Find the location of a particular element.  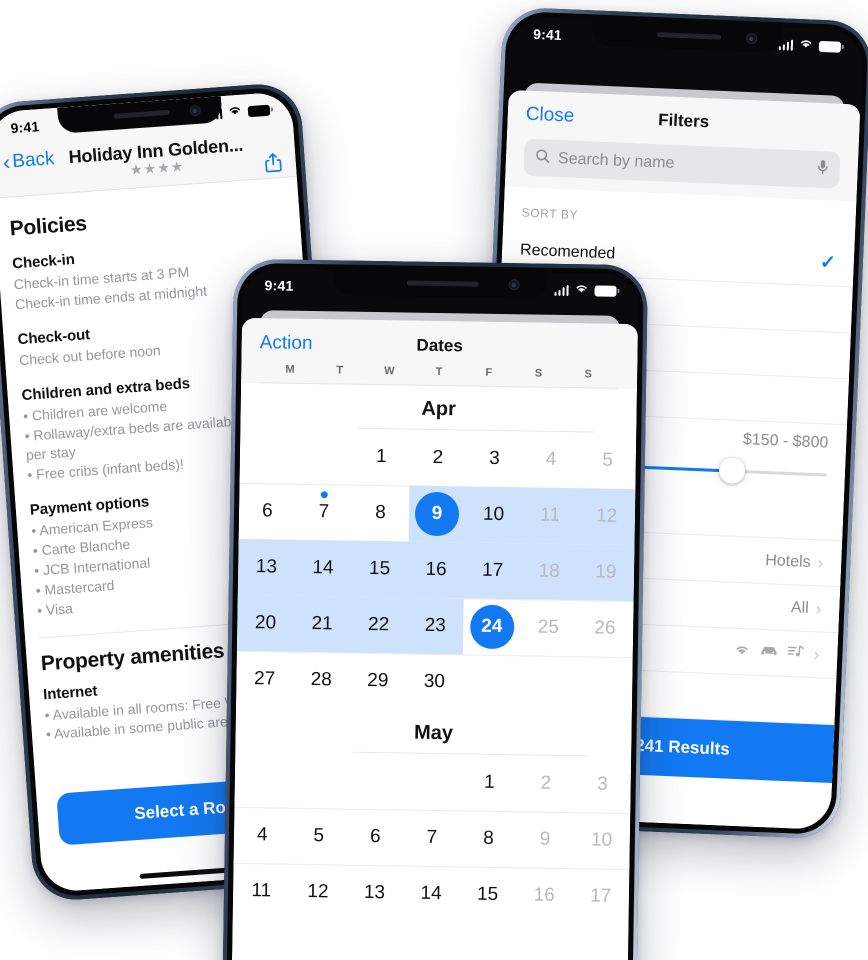

calendar-day-label: 6 is located at coordinates (267, 511).